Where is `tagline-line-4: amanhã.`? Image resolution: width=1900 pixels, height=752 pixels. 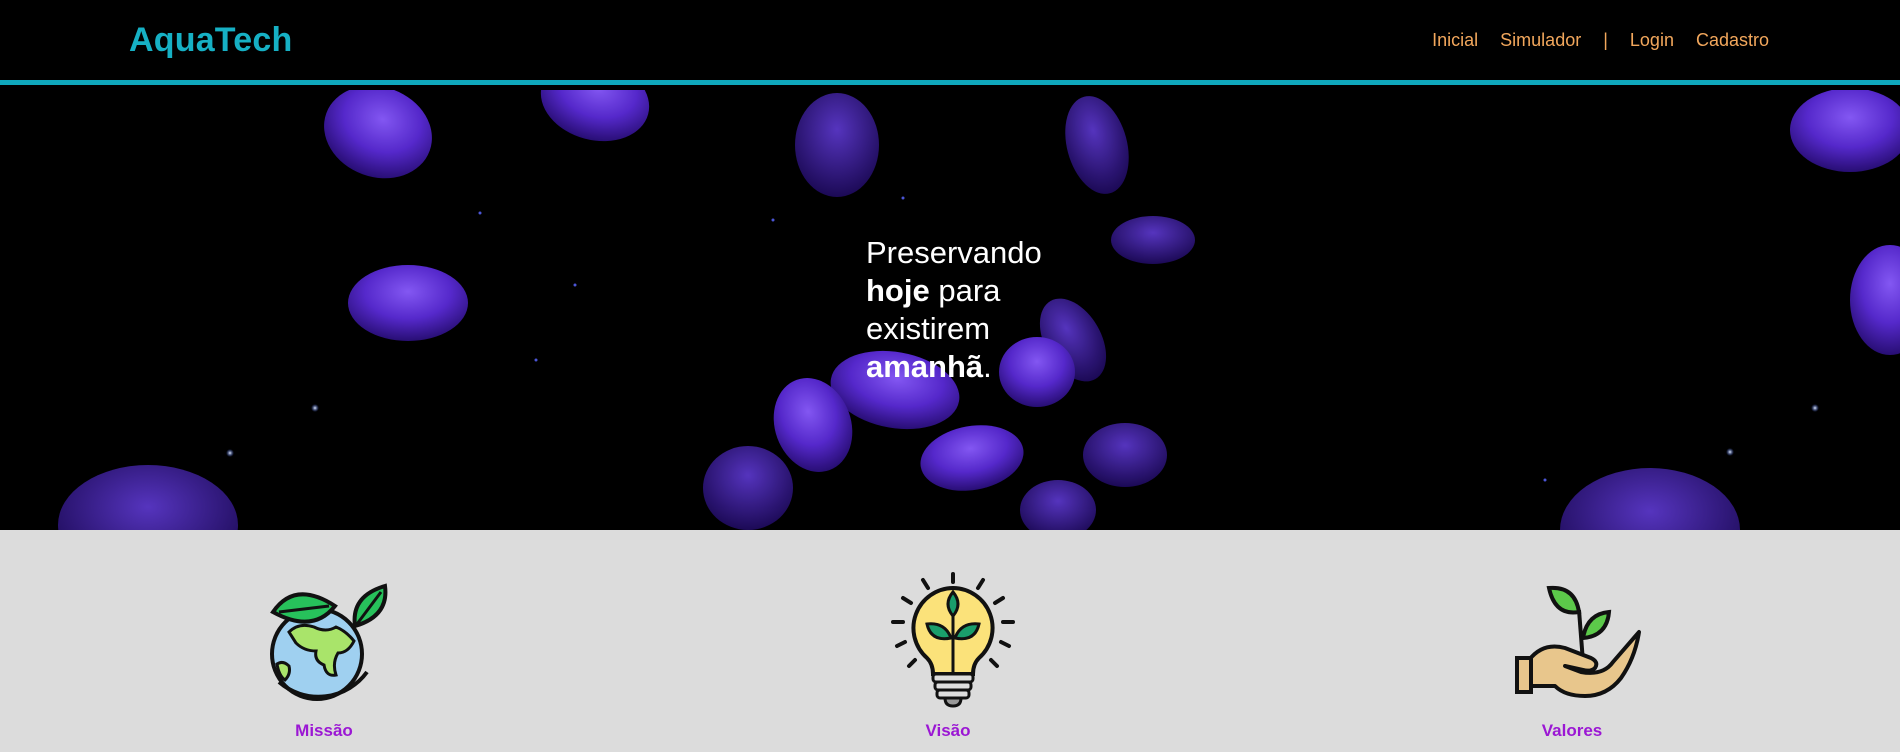
tagline-line-4: amanhã. is located at coordinates (981, 367).